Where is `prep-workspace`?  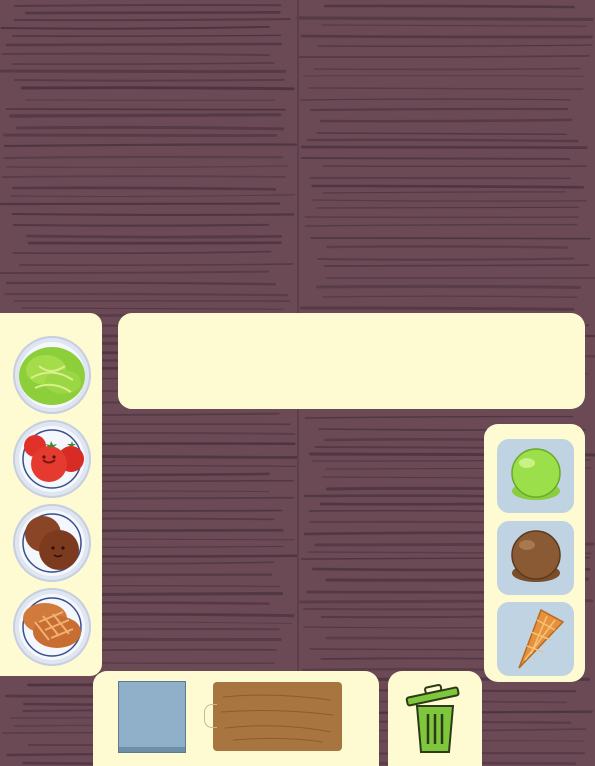
prep-workspace is located at coordinates (236, 718).